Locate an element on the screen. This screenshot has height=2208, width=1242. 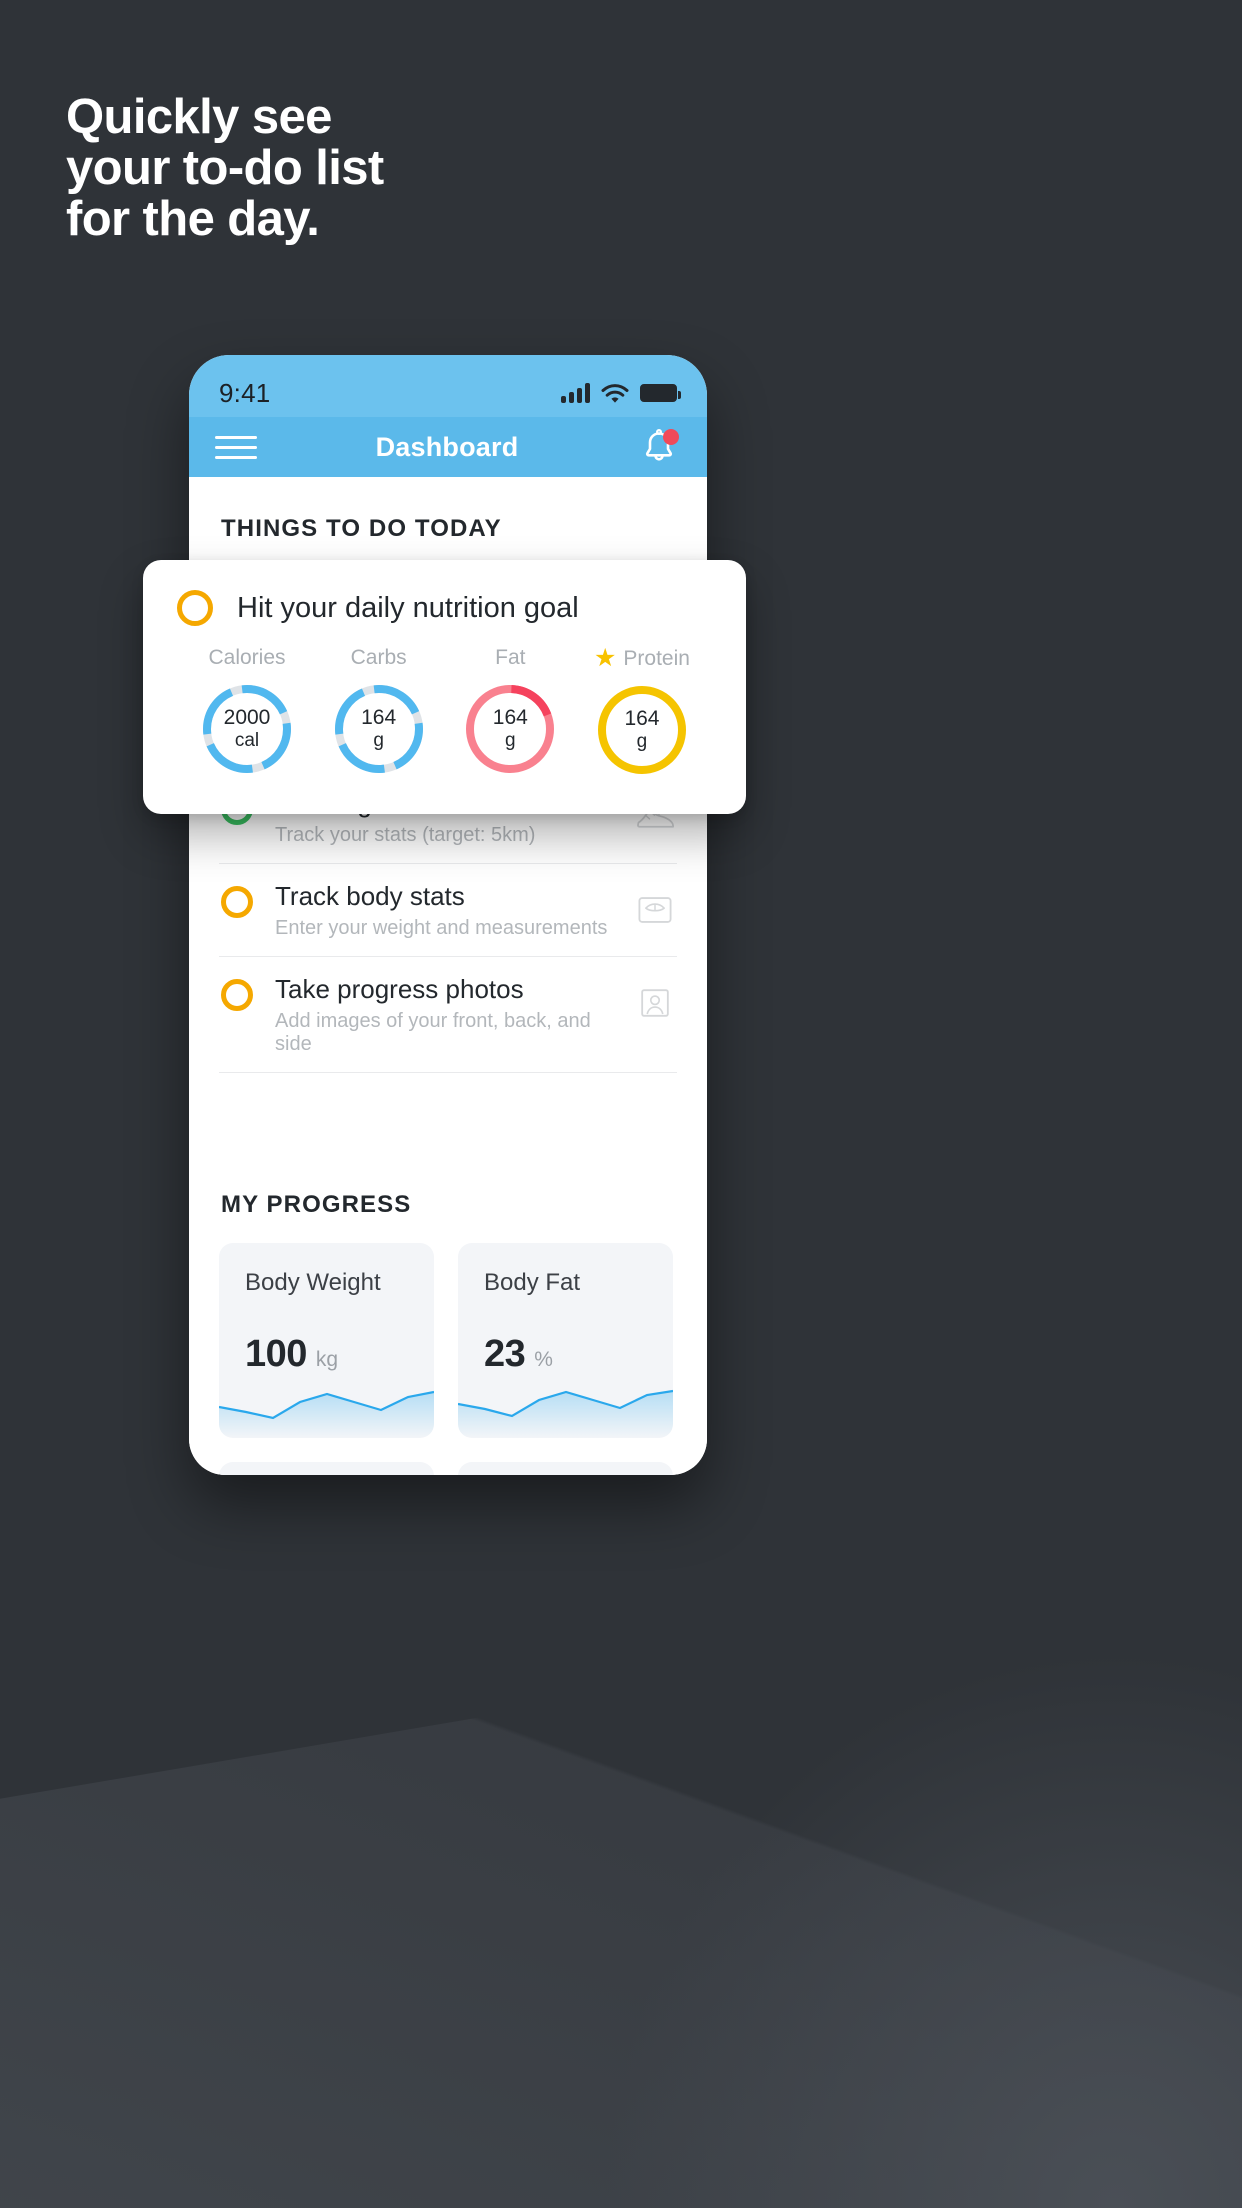
carbs-donut: 164 g is located at coordinates (379, 729).